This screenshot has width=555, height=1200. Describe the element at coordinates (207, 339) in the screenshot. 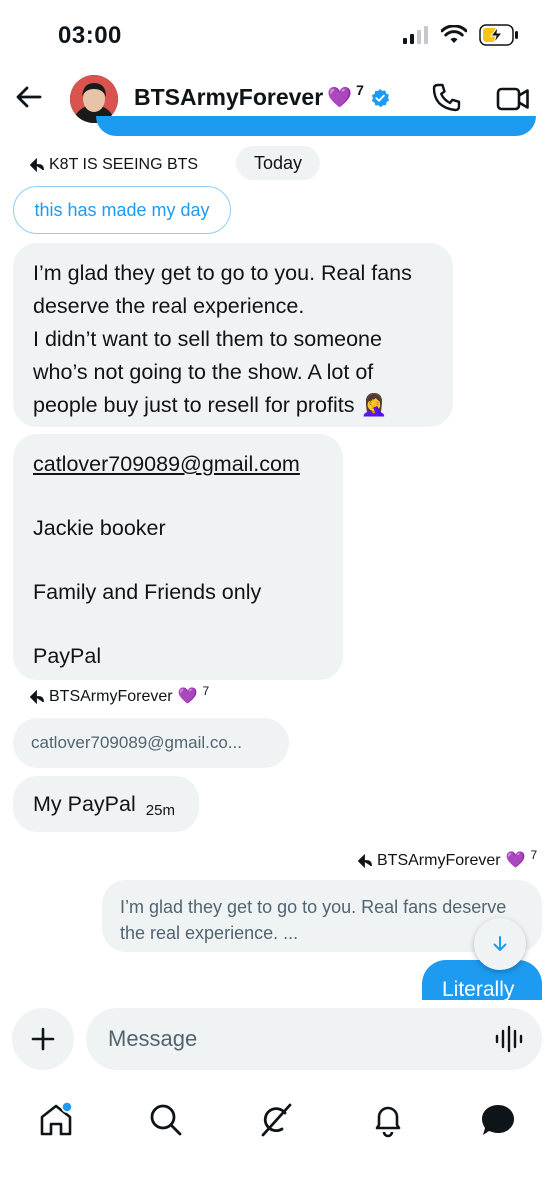

I see `message-line: I didn’t want to sell them to someone` at that location.